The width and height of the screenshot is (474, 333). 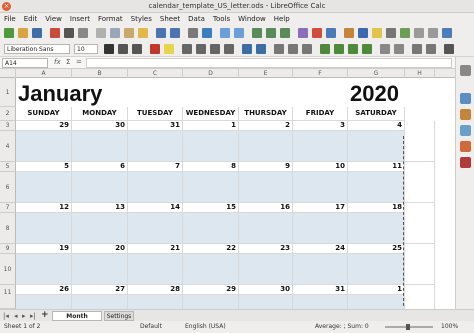 What do you see at coordinates (376, 126) in the screenshot?
I see `day-number-cell: 4` at bounding box center [376, 126].